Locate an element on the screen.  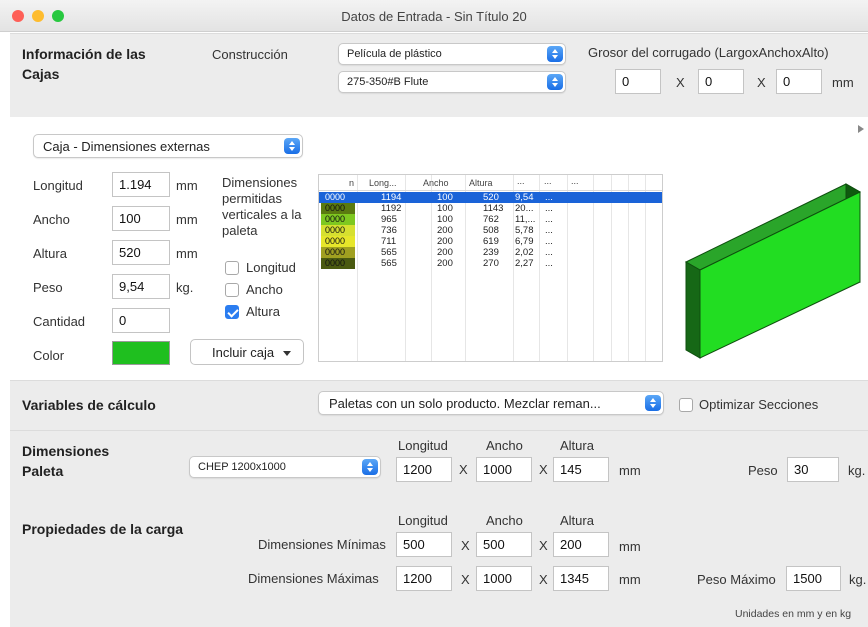
chevron-down-icon is located at coordinates (286, 354).